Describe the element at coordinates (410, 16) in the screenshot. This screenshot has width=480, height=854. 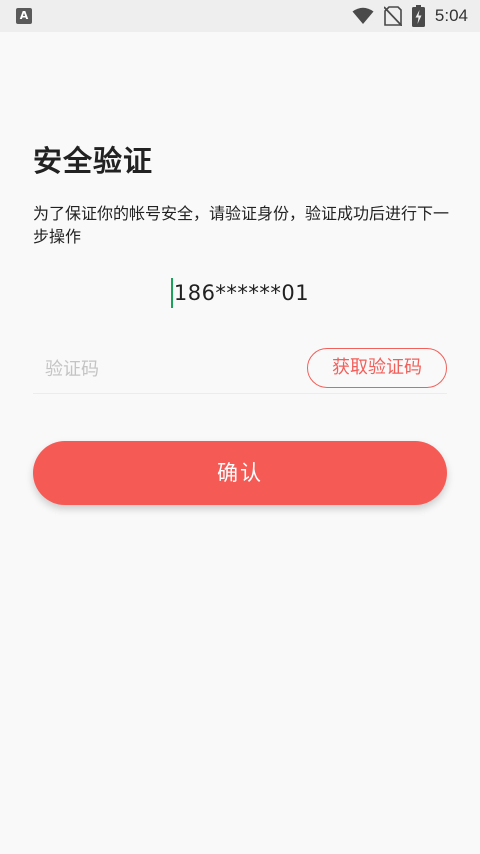
I see `status-icons: 5:04` at that location.